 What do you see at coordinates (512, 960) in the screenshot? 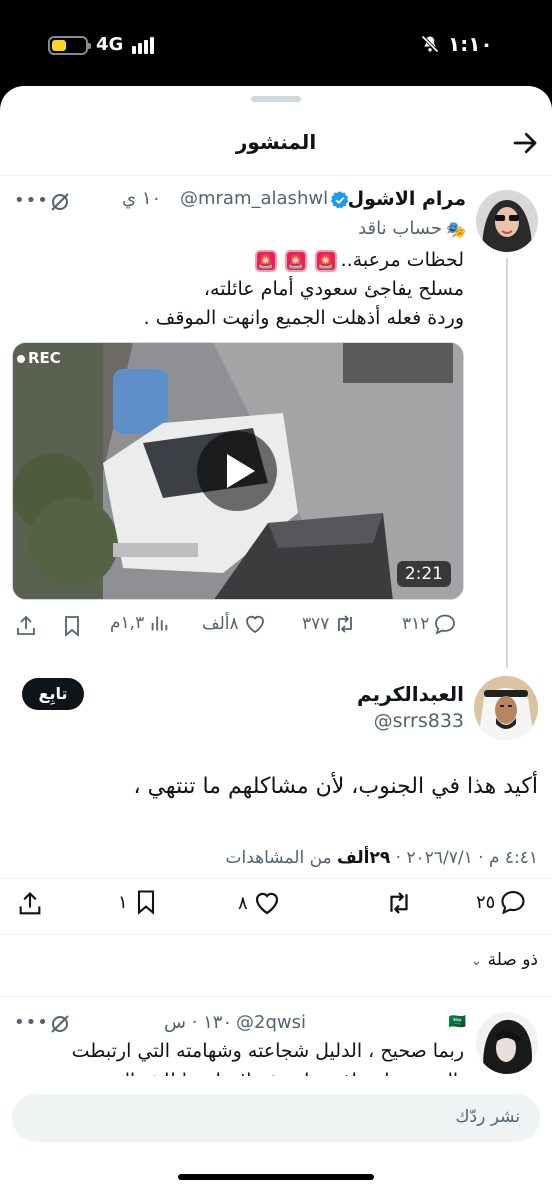
I see `sort-label: ذو صلة` at bounding box center [512, 960].